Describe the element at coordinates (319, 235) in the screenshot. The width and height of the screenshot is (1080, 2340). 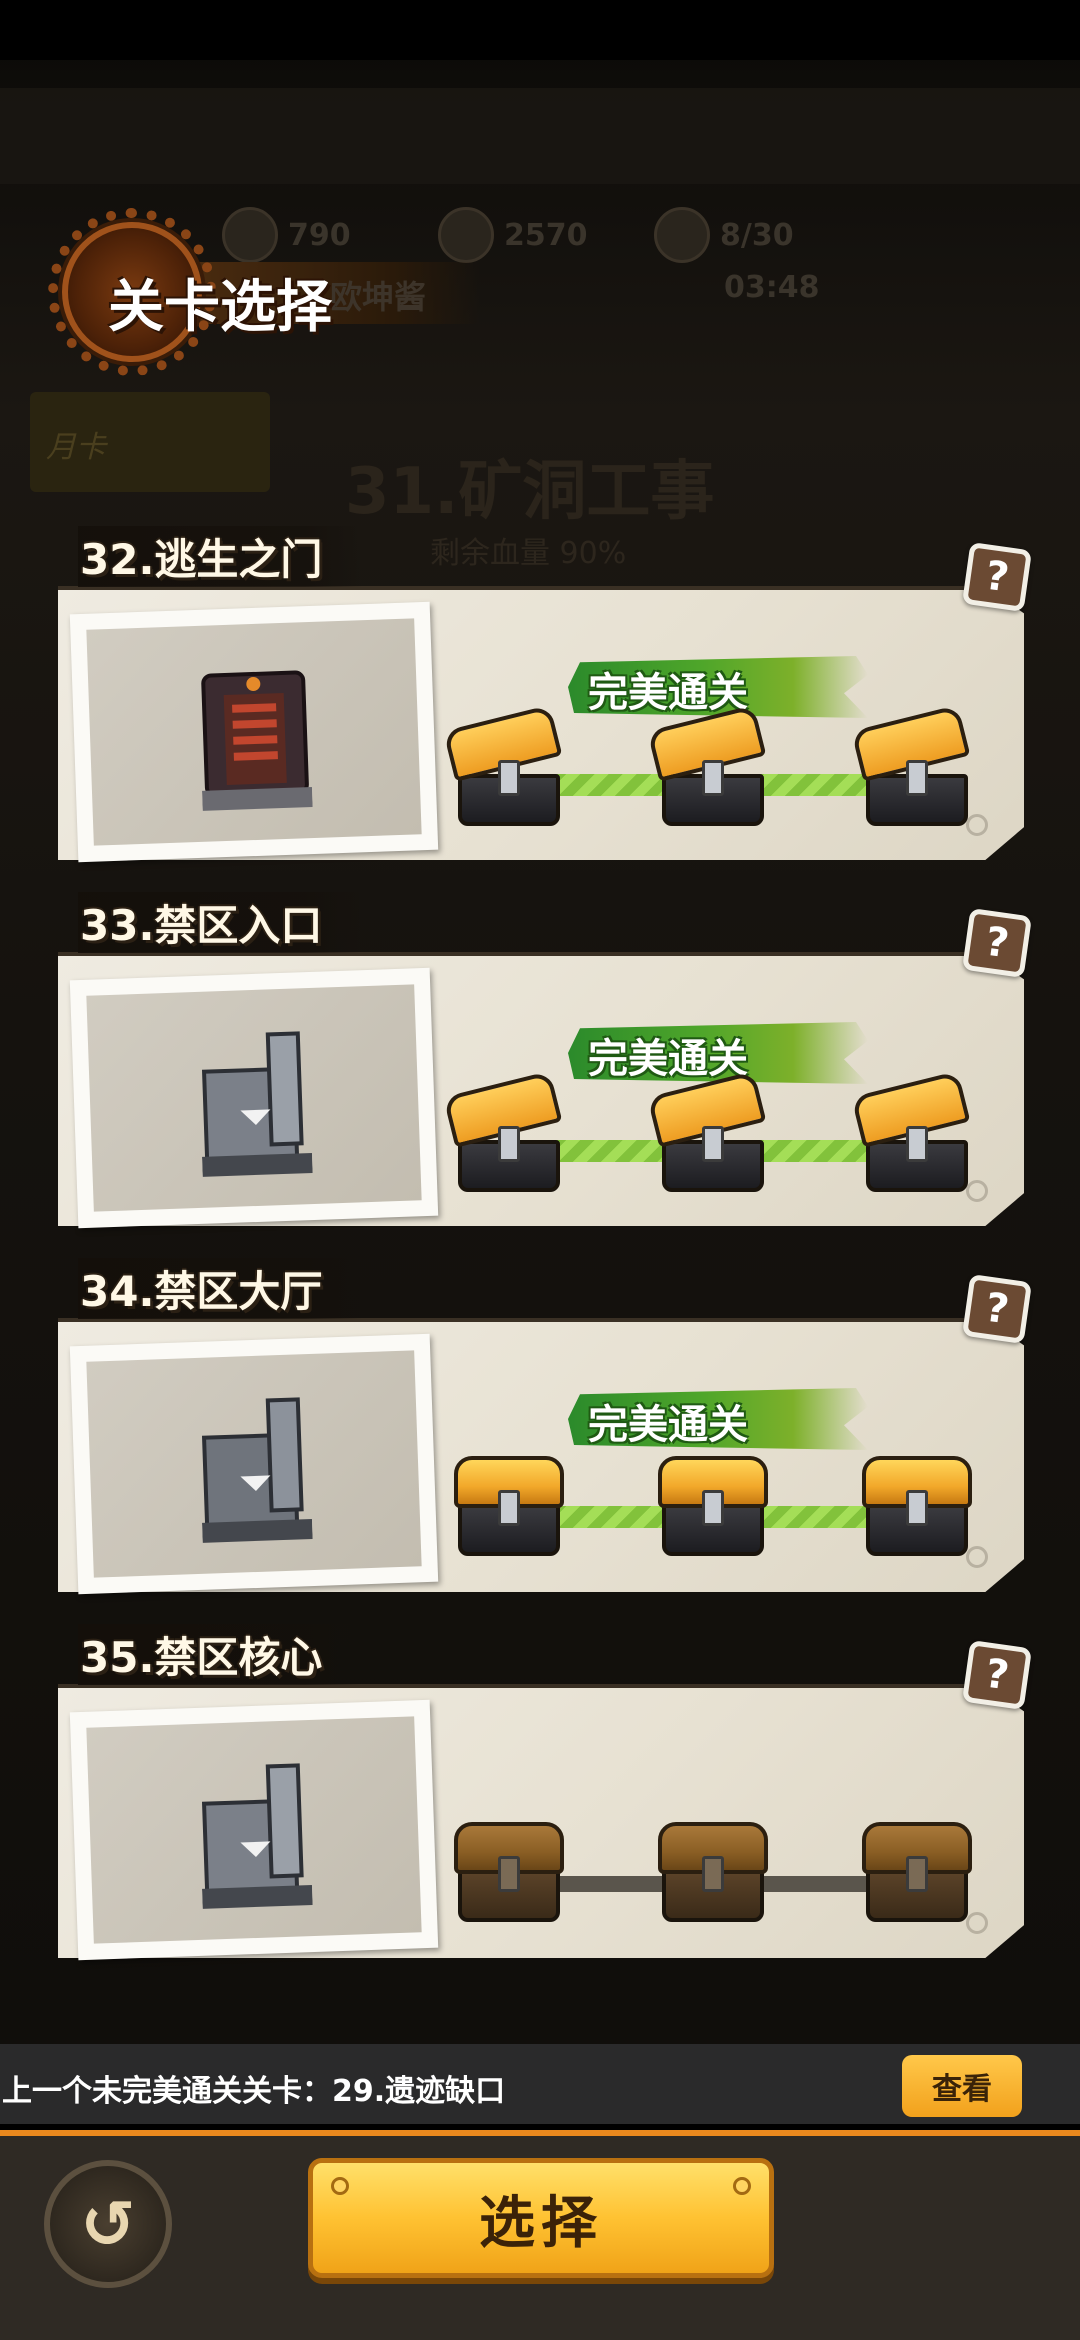
I see `gem-count: 790` at that location.